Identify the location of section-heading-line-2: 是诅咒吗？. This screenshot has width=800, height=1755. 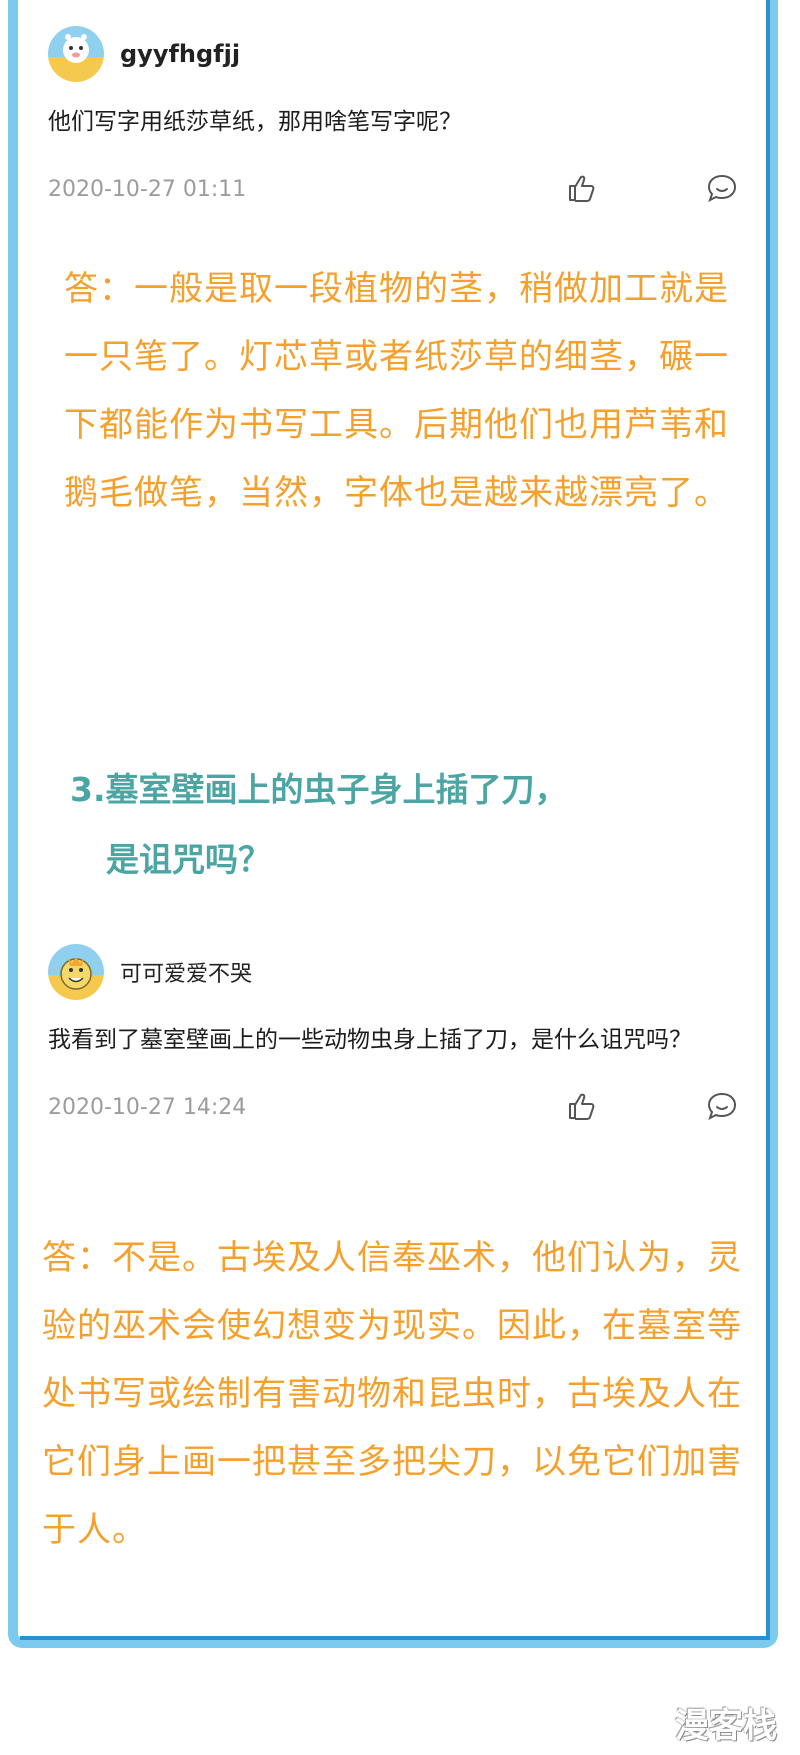
(188, 859).